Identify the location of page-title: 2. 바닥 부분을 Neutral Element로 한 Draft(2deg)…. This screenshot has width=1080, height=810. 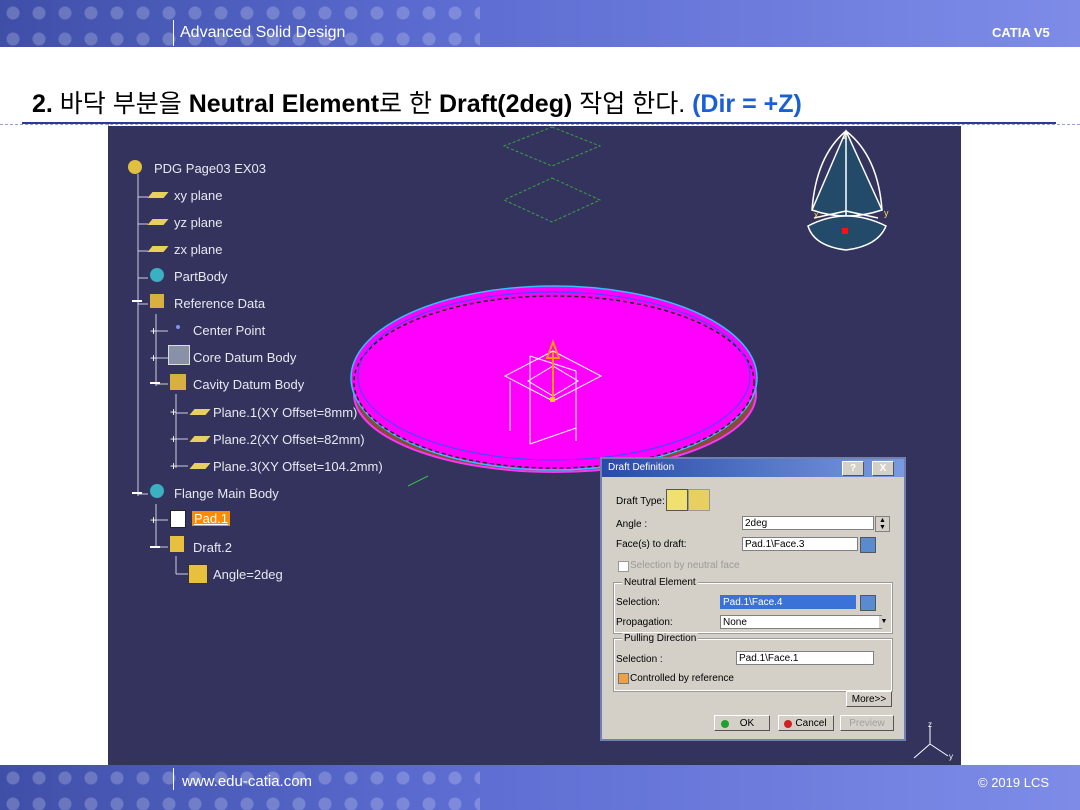
(417, 102).